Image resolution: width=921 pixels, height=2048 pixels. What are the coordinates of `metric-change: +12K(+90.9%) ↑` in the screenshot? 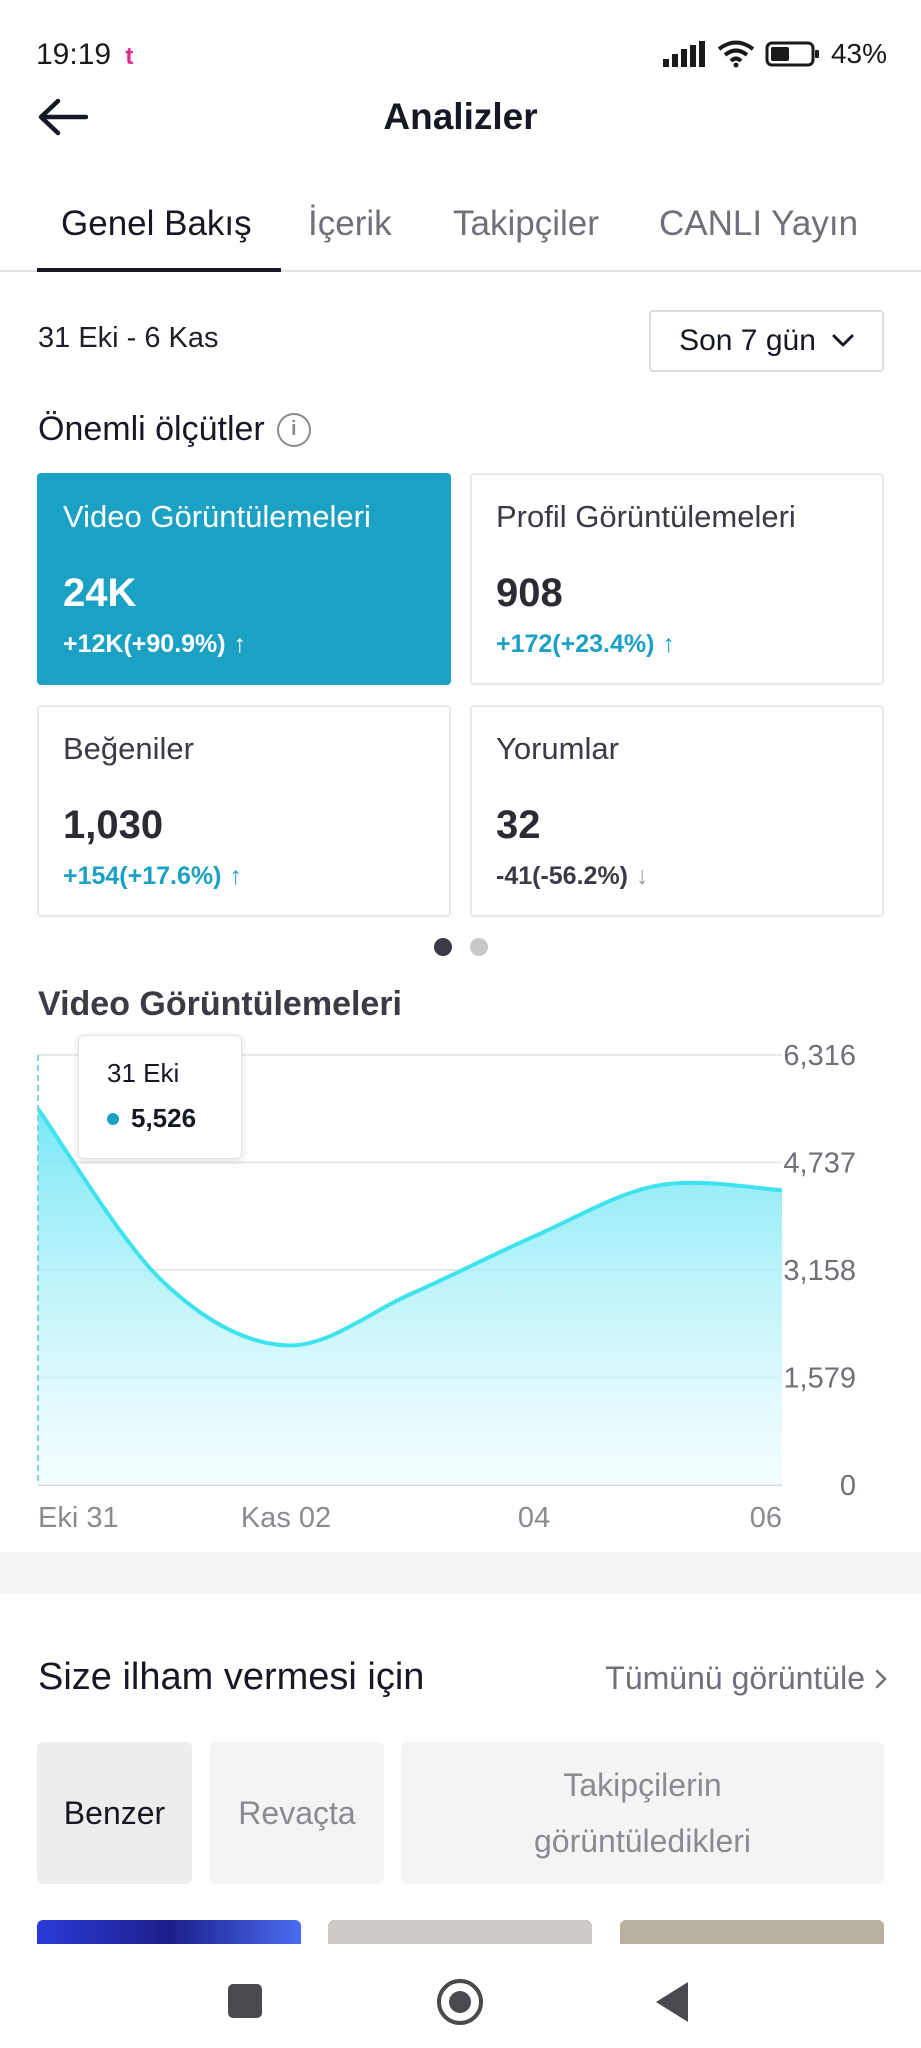 It's located at (244, 644).